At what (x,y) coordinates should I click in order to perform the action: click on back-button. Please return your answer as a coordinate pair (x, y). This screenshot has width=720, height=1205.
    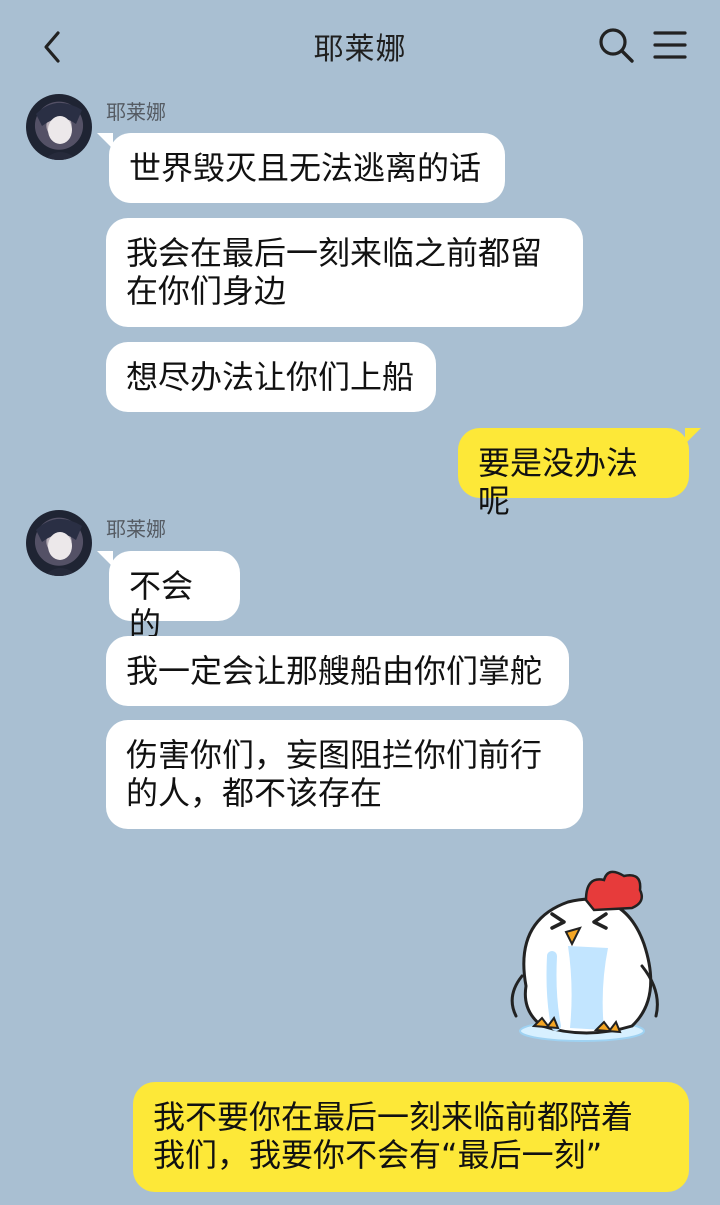
    Looking at the image, I should click on (52, 47).